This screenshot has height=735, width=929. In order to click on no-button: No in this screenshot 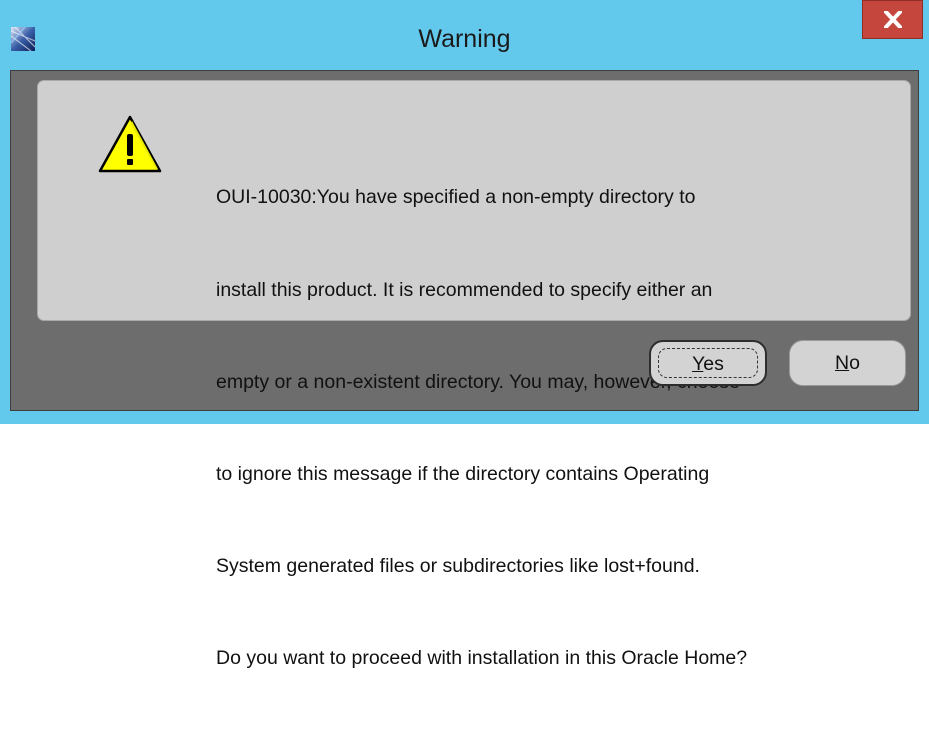, I will do `click(847, 363)`.